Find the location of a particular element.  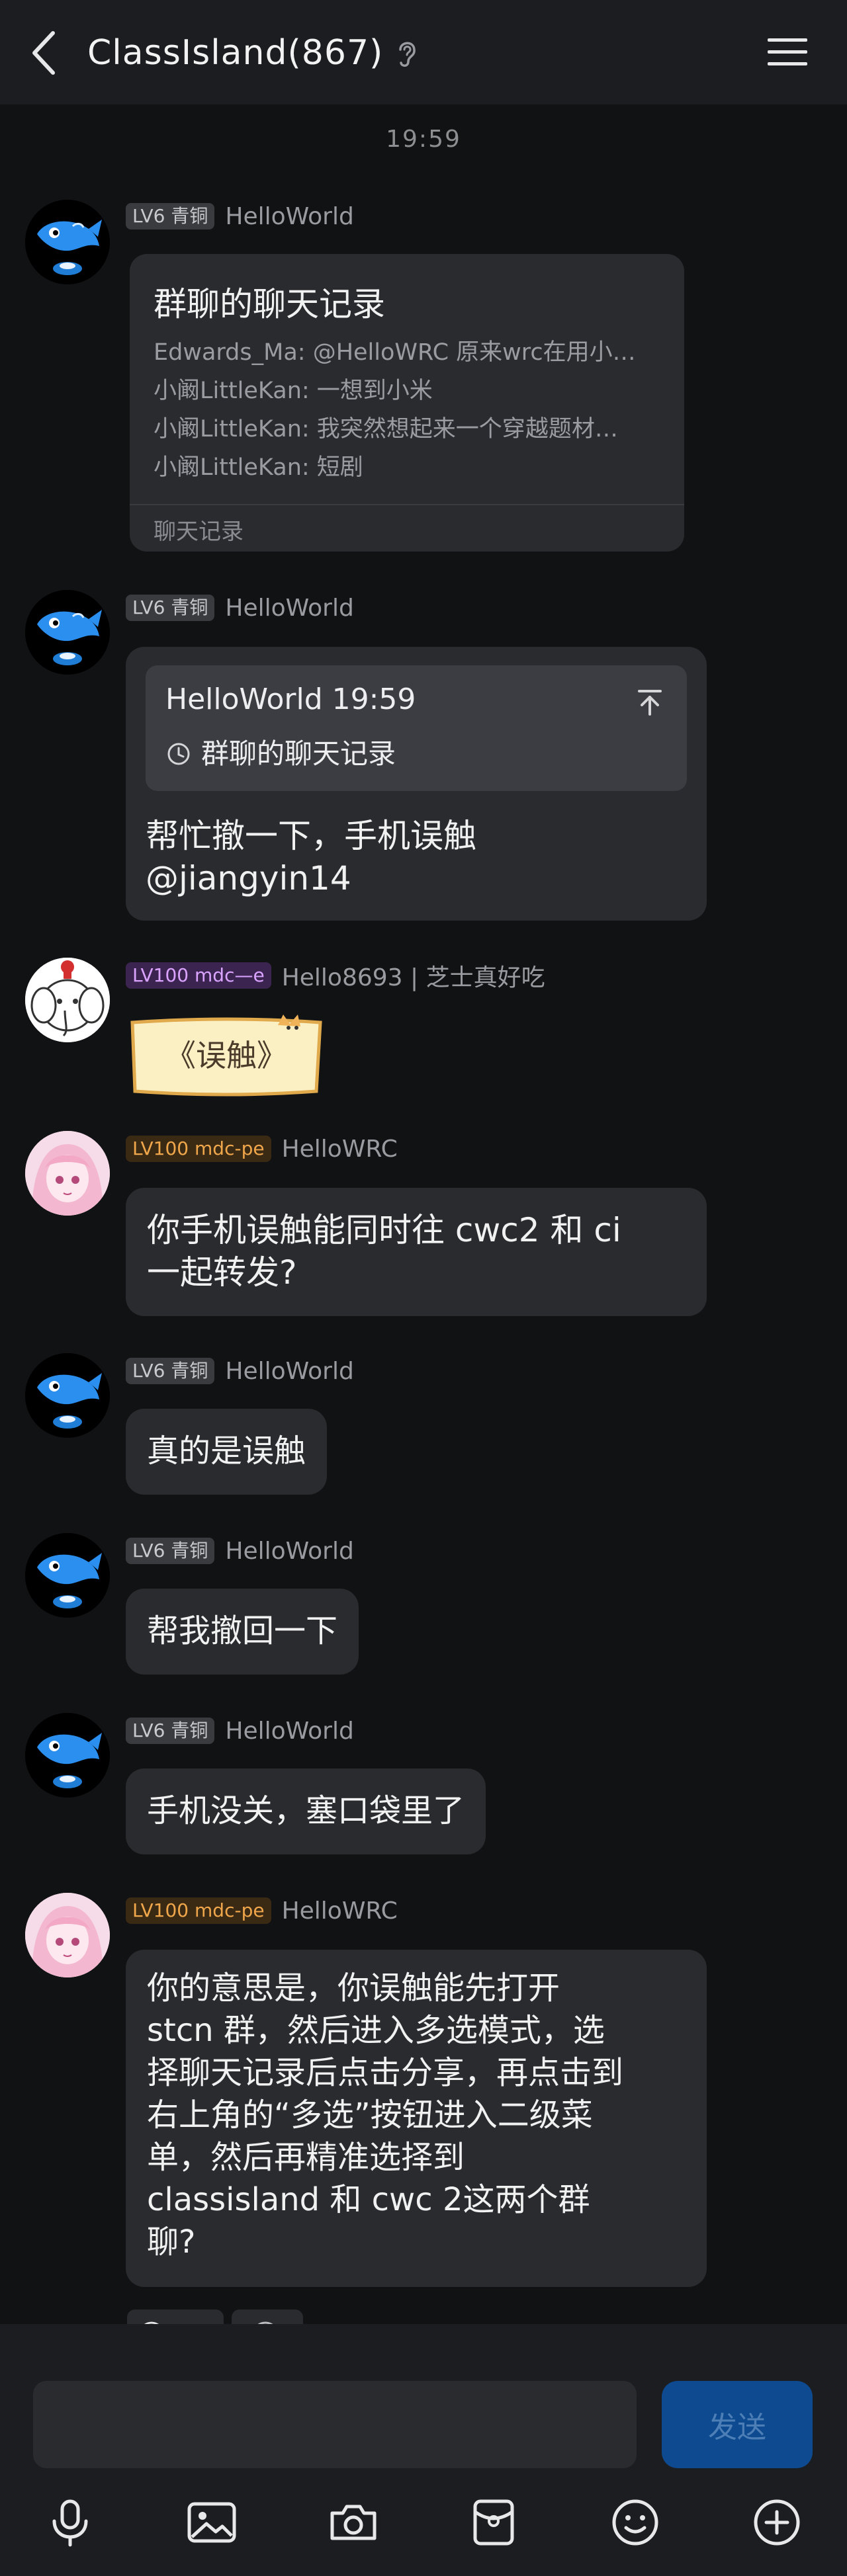

sender-name: Hello8693 | 芝士真好吃 is located at coordinates (413, 975).